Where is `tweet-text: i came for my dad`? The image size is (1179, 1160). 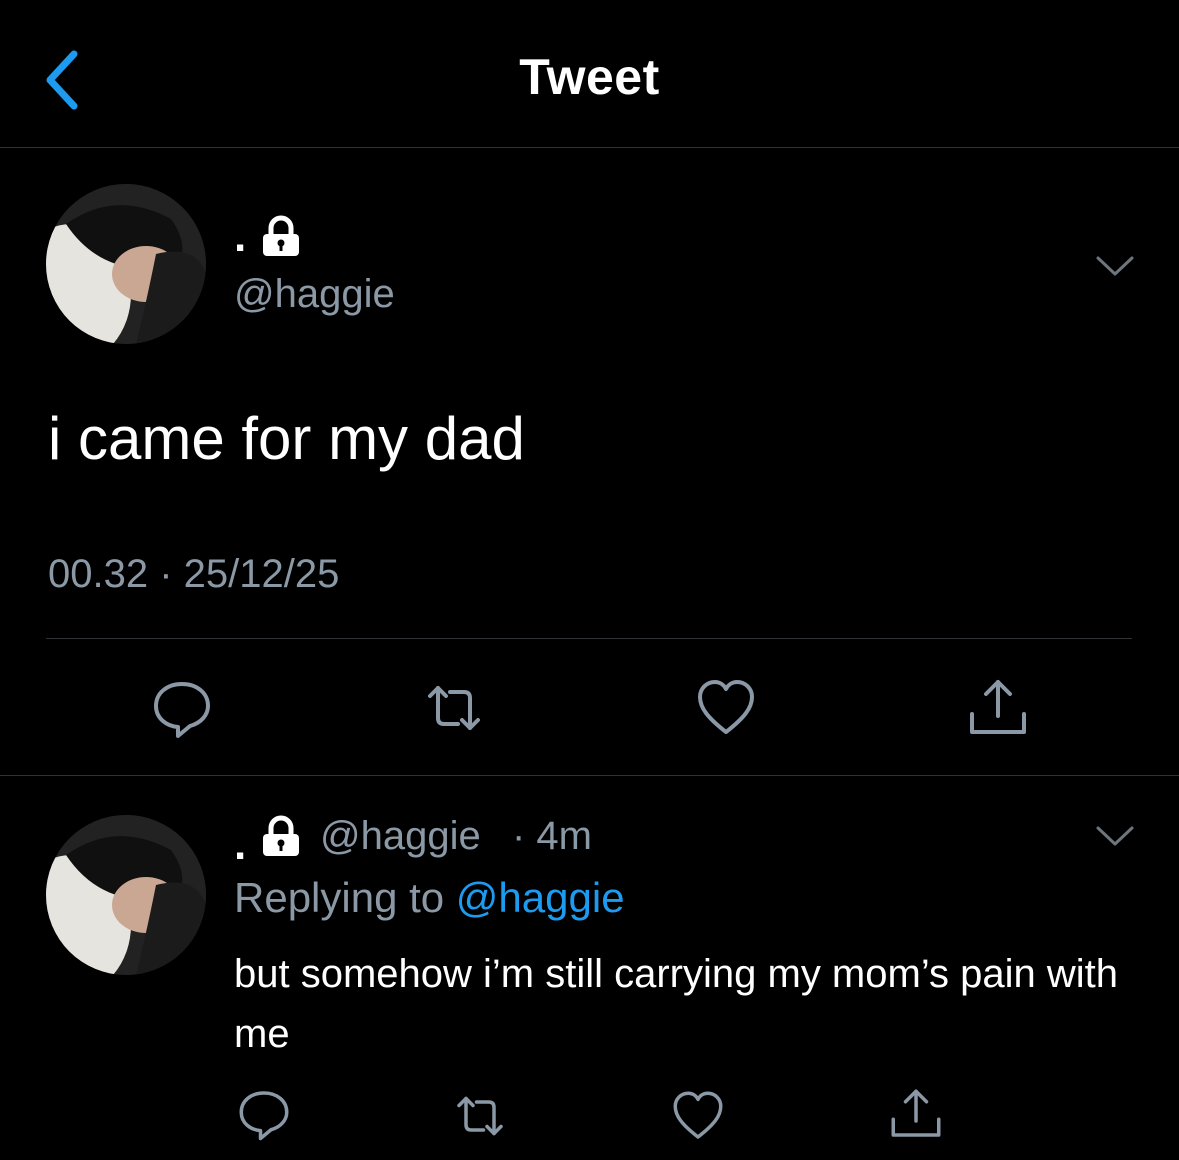
tweet-text: i came for my dad is located at coordinates (286, 438).